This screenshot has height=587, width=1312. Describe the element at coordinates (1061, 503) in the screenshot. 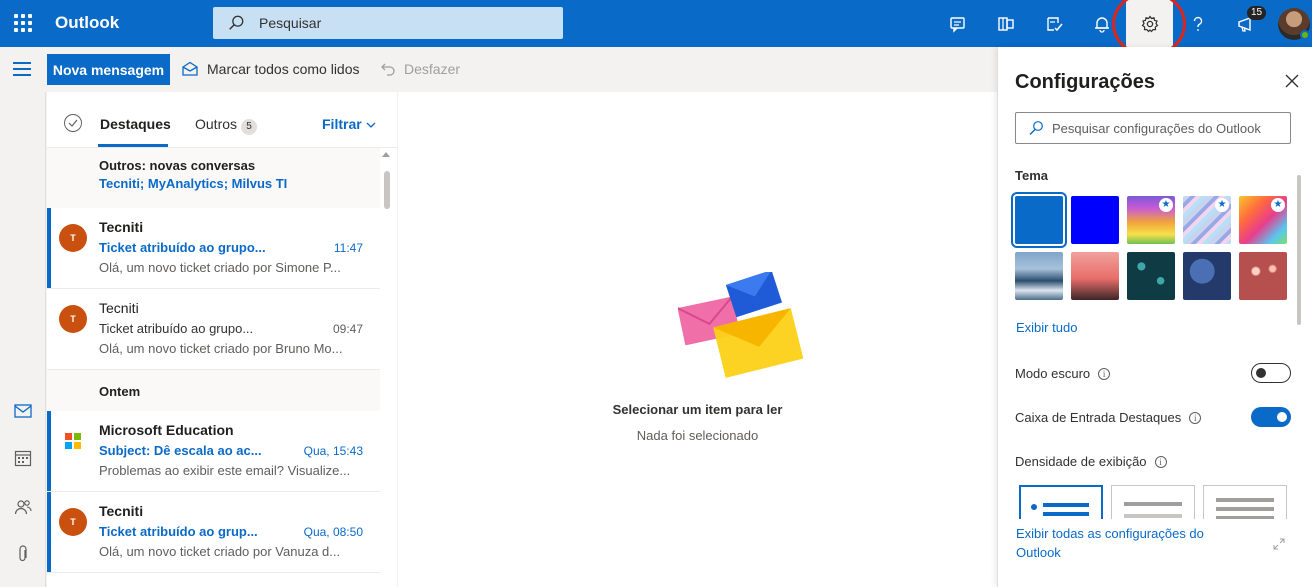

I see `density-option-full` at that location.